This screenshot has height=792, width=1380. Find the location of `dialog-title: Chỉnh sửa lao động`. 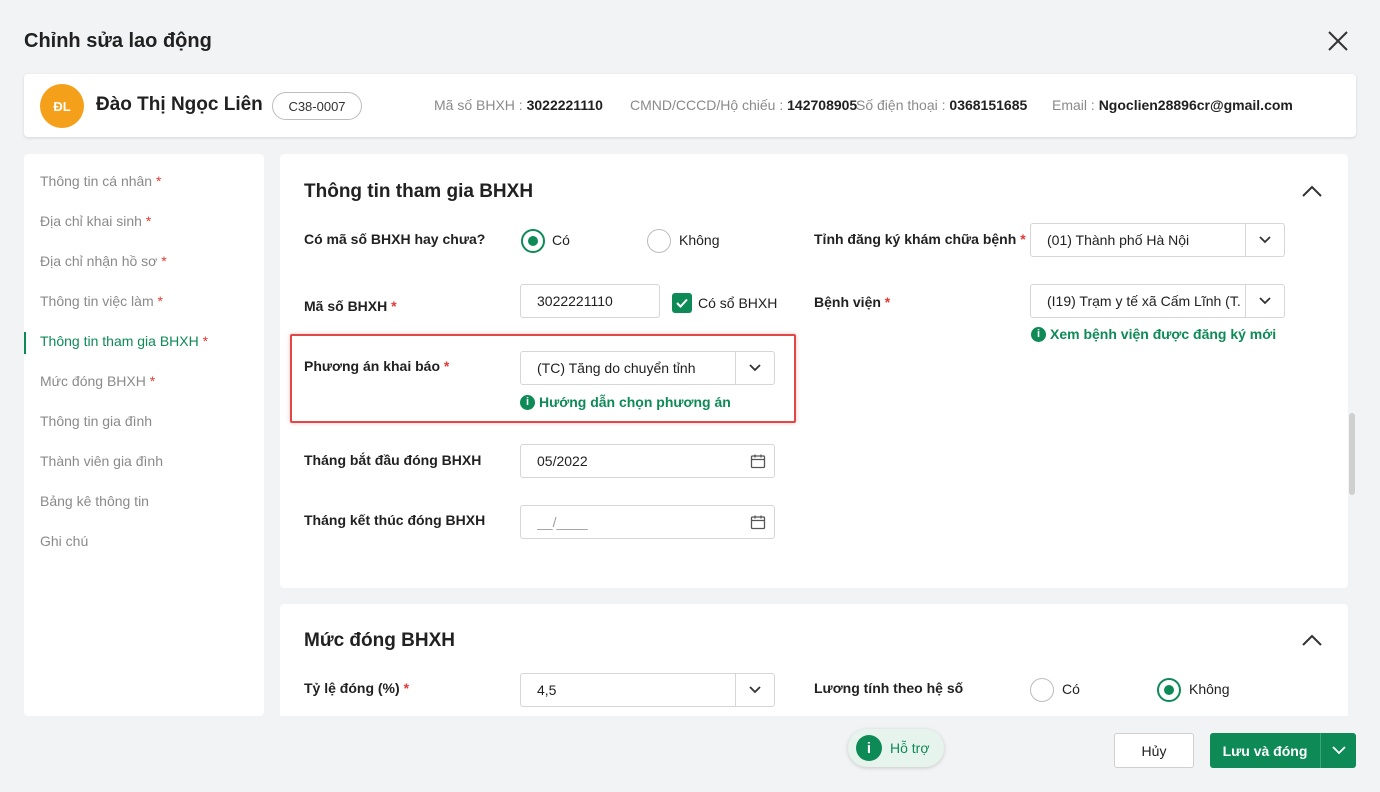

dialog-title: Chỉnh sửa lao động is located at coordinates (118, 41).